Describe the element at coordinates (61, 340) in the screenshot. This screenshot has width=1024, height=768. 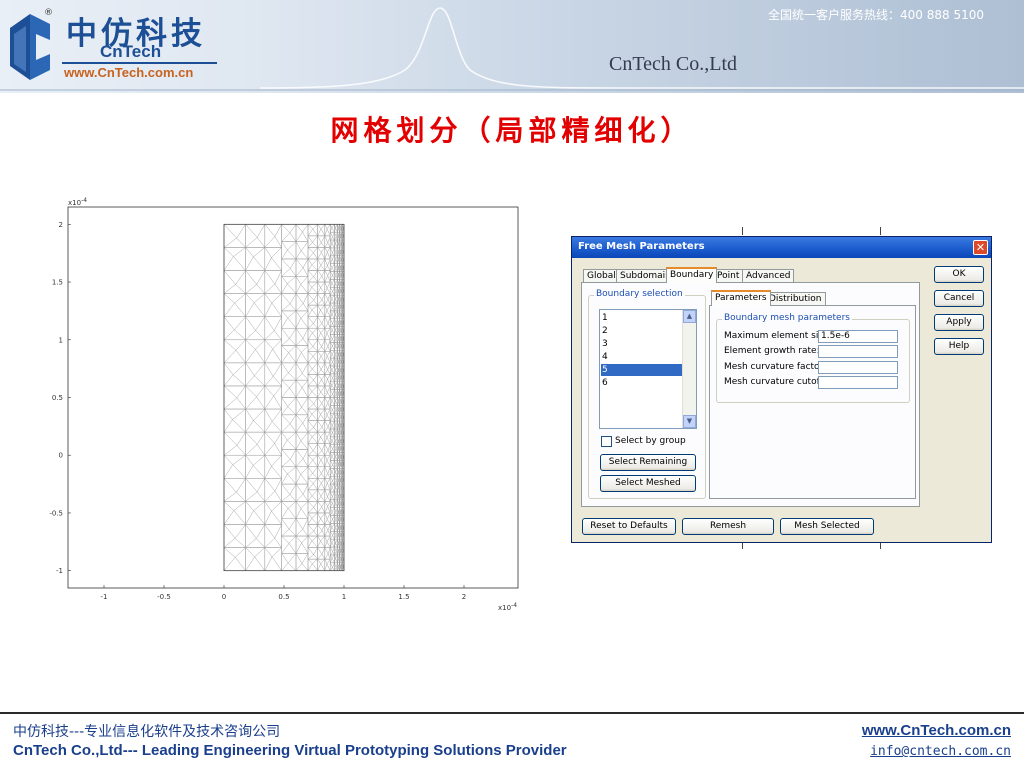
I see `y-tick-label: 1` at that location.